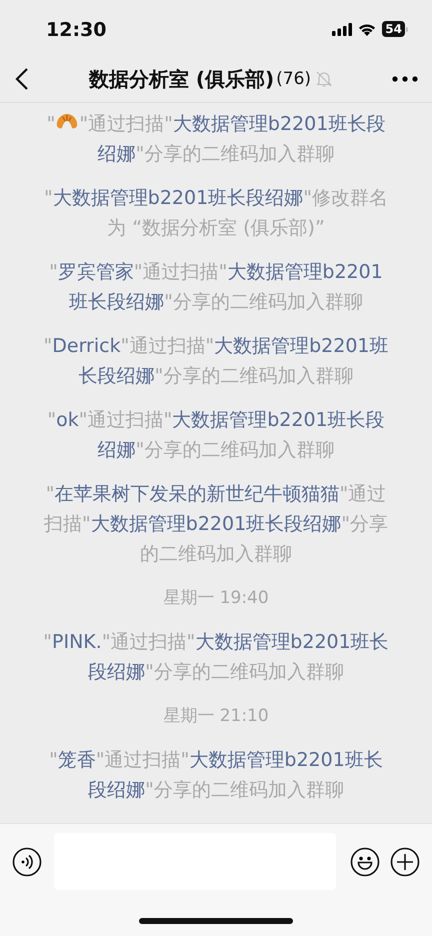 The image size is (432, 936). Describe the element at coordinates (51, 124) in the screenshot. I see `system-message: "` at that location.